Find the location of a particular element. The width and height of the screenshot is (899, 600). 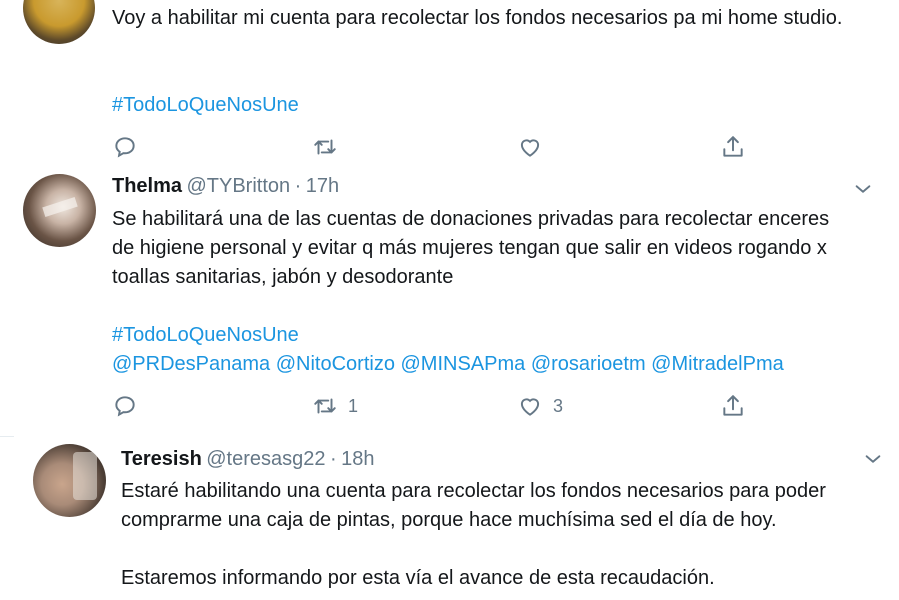

retweet-button: 1 is located at coordinates (335, 406).